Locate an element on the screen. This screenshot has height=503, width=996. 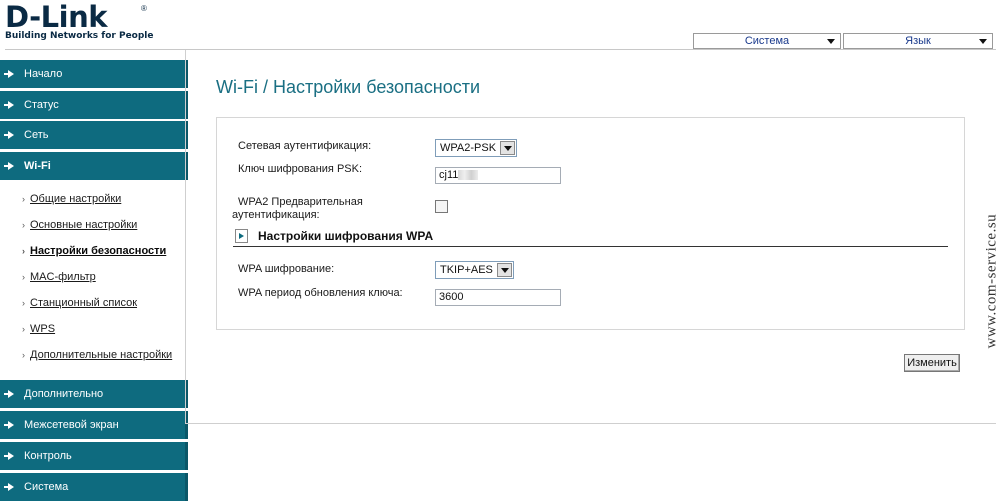
sidebar-item-label: Wi-Fi is located at coordinates (37, 166).